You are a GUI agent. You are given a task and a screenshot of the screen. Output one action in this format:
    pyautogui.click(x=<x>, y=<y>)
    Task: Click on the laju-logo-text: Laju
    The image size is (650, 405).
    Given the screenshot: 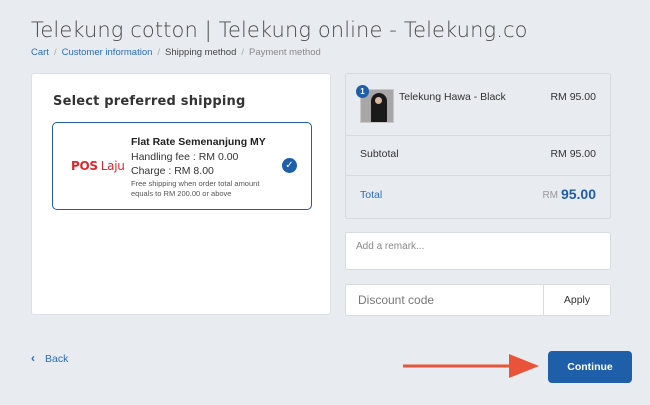 What is the action you would take?
    pyautogui.click(x=112, y=166)
    